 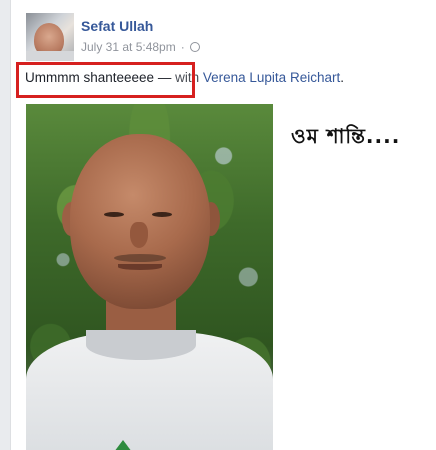 I want to click on hoodie-logo, so click(x=123, y=445).